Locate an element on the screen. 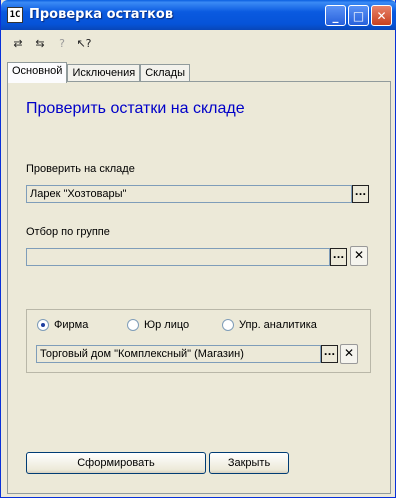 The height and width of the screenshot is (498, 396). group-filter-clear-button: ✕ is located at coordinates (359, 256).